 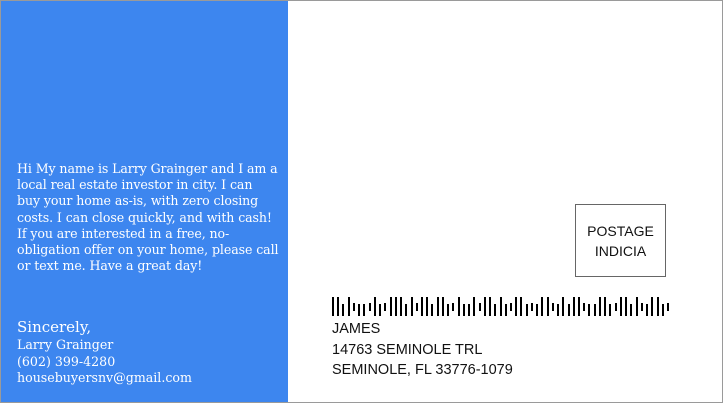 I want to click on sender-phone: (602) 399-4280, so click(x=66, y=361).